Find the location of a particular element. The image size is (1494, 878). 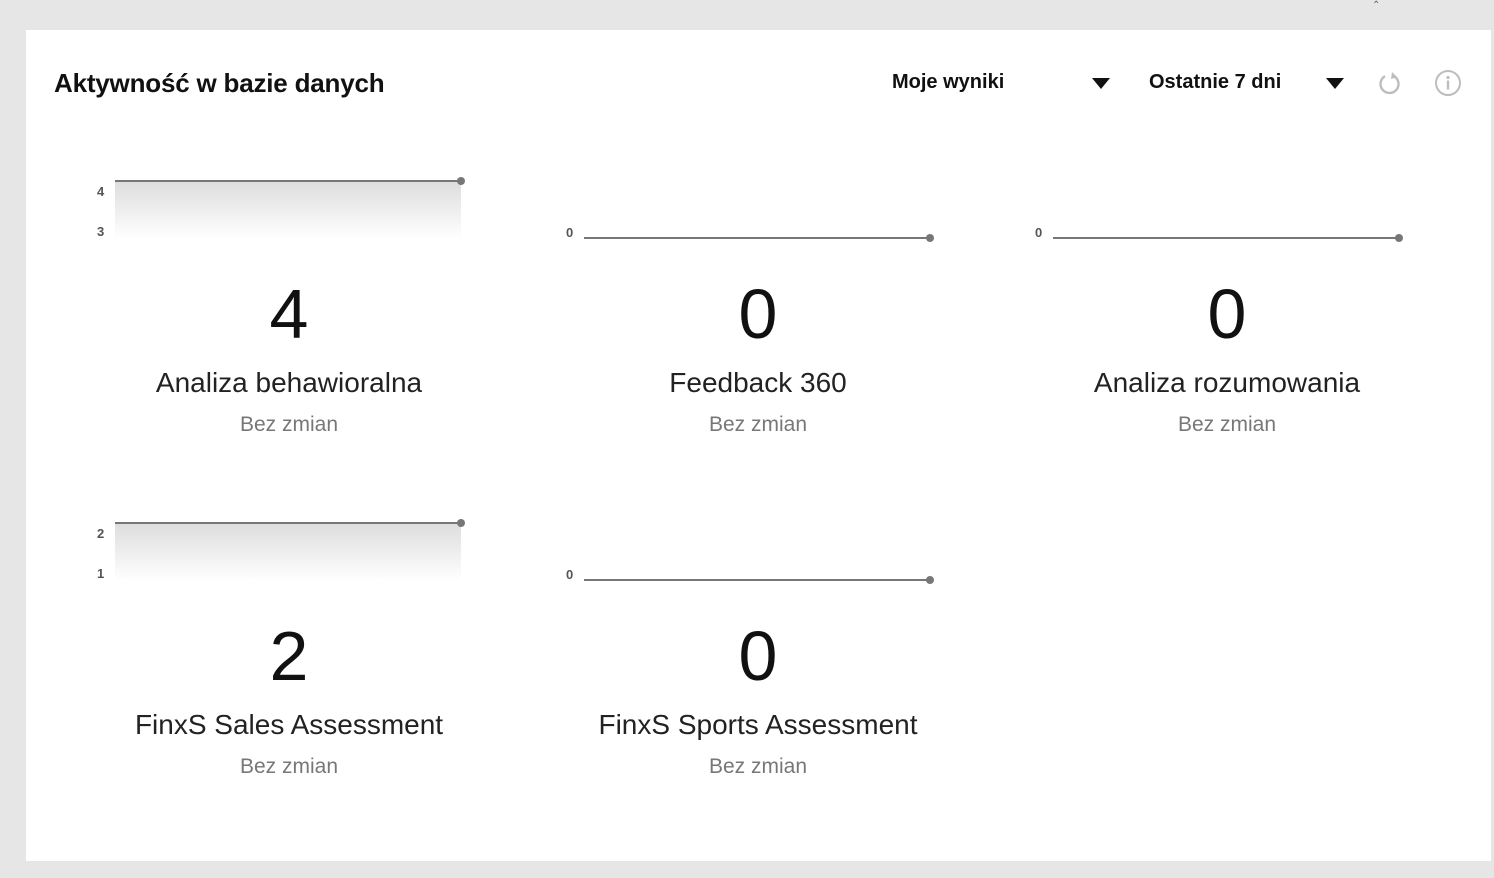

sparkline-tick-label: 3 is located at coordinates (100, 231).